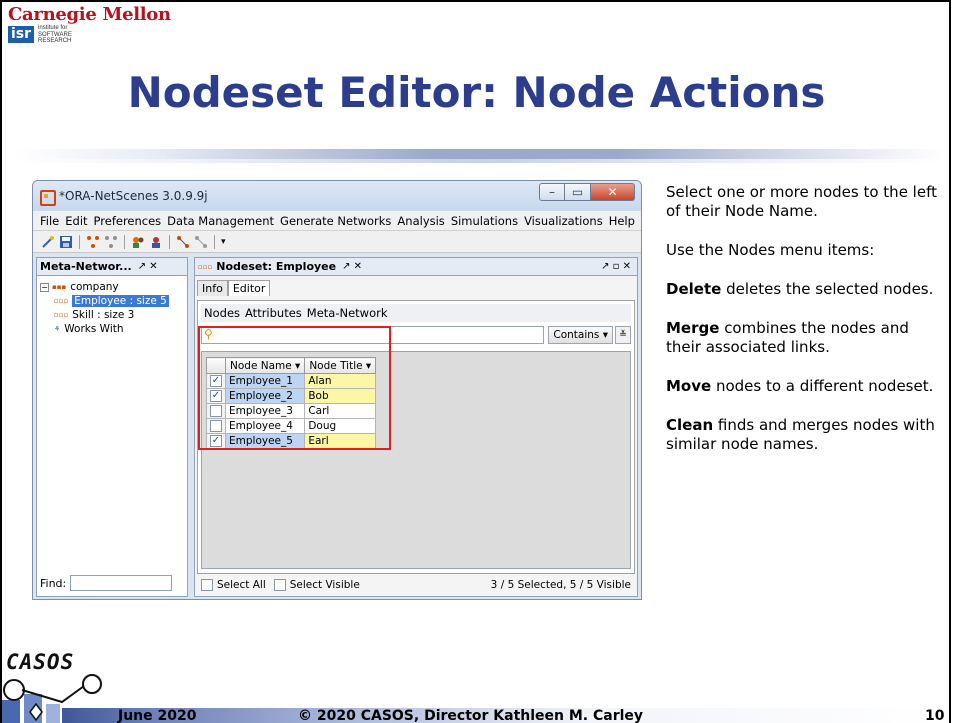  What do you see at coordinates (212, 288) in the screenshot?
I see `tab-info: Info` at bounding box center [212, 288].